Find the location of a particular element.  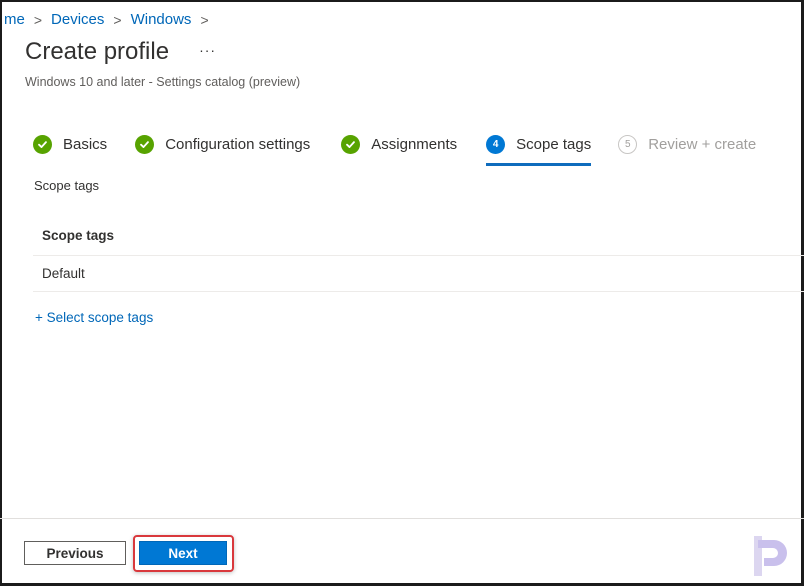

tab-scope-tags: 4 Scope tags is located at coordinates (539, 148).